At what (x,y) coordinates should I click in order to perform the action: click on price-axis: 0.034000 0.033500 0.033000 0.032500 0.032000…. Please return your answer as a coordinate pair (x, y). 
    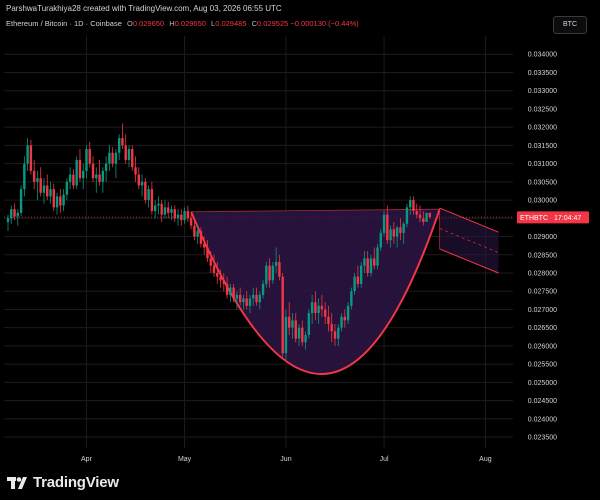
    Looking at the image, I should click on (542, 247).